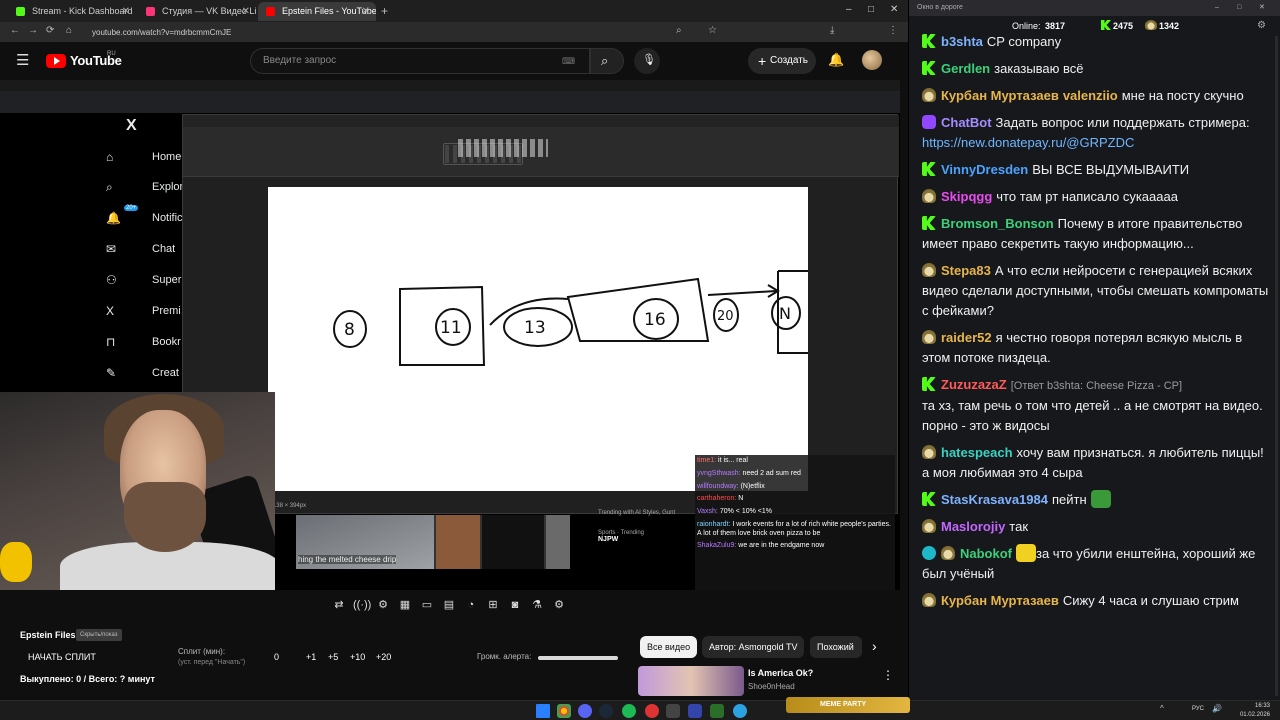 This screenshot has width=1280, height=720. Describe the element at coordinates (966, 122) in the screenshot. I see `chat-username: ChatBot` at that location.